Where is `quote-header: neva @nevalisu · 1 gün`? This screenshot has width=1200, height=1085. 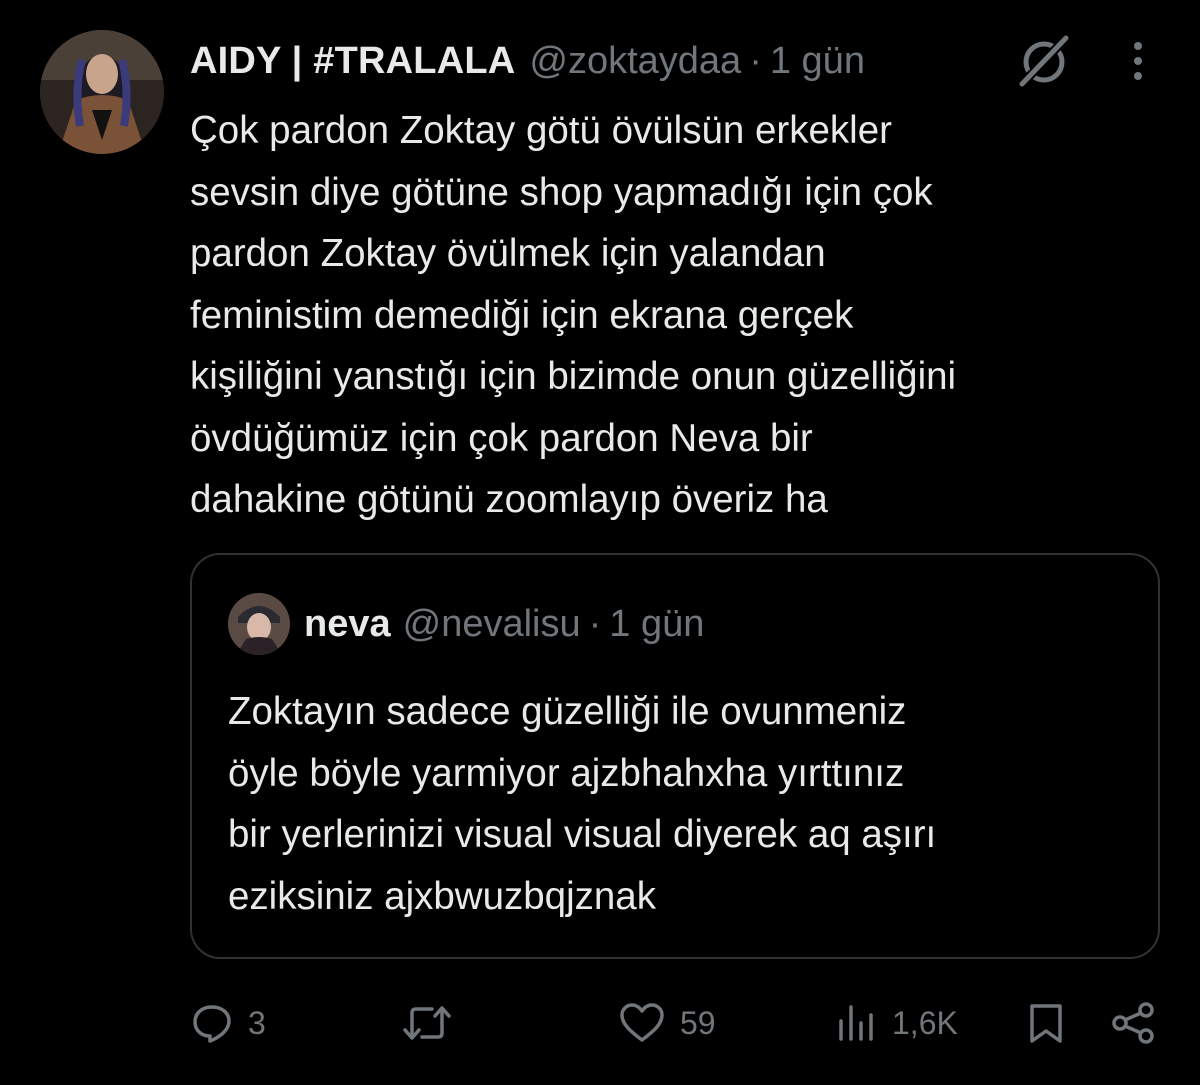
quote-header: neva @nevalisu · 1 gün is located at coordinates (504, 624).